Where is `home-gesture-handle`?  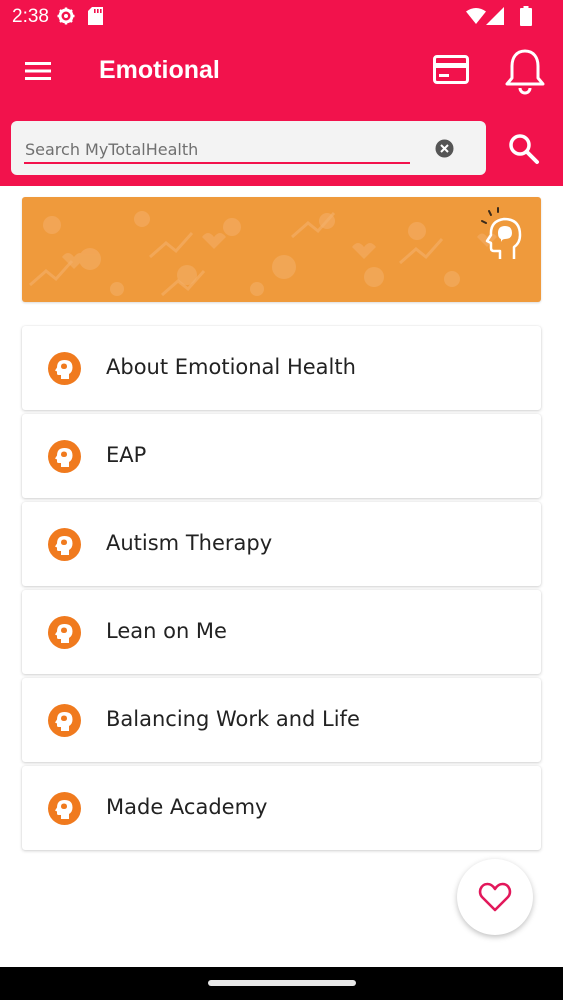 home-gesture-handle is located at coordinates (282, 983).